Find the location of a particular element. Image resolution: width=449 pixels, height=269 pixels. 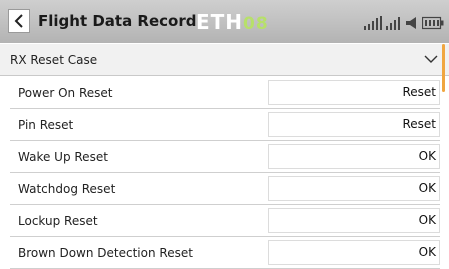

page-title: Flight Data Record is located at coordinates (117, 21).